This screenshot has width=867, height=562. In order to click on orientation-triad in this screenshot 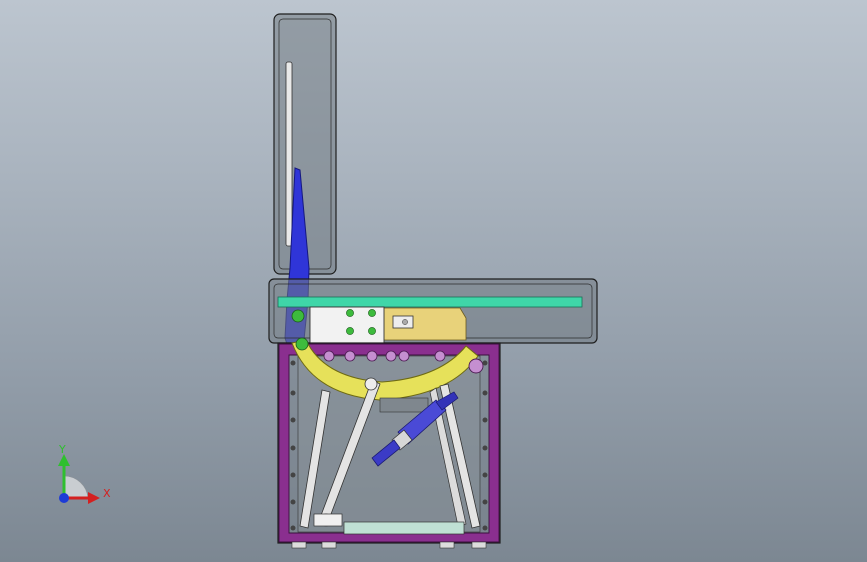, I will do `click(79, 479)`.